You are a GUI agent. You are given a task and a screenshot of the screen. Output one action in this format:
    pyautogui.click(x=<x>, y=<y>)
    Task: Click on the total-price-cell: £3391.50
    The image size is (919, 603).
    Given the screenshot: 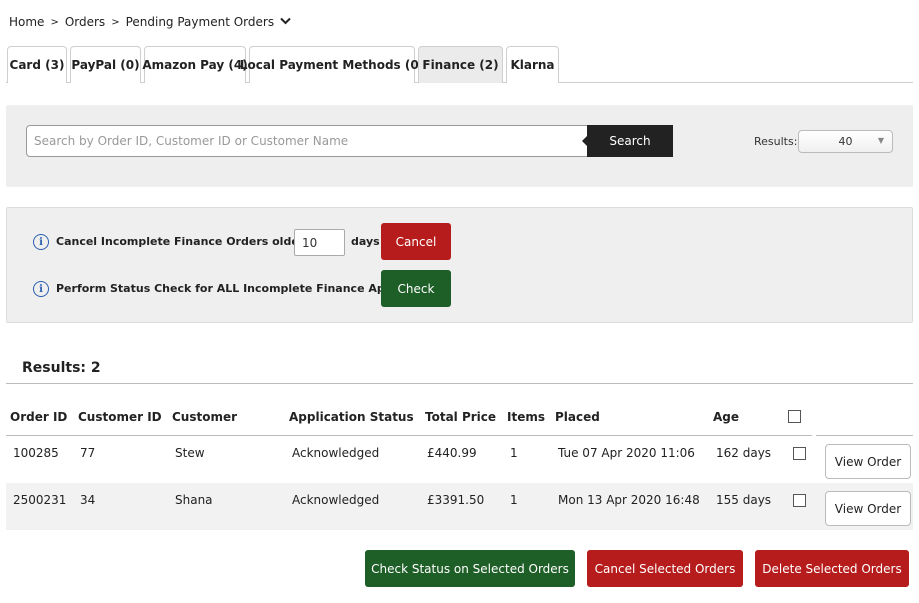 What is the action you would take?
    pyautogui.click(x=456, y=500)
    